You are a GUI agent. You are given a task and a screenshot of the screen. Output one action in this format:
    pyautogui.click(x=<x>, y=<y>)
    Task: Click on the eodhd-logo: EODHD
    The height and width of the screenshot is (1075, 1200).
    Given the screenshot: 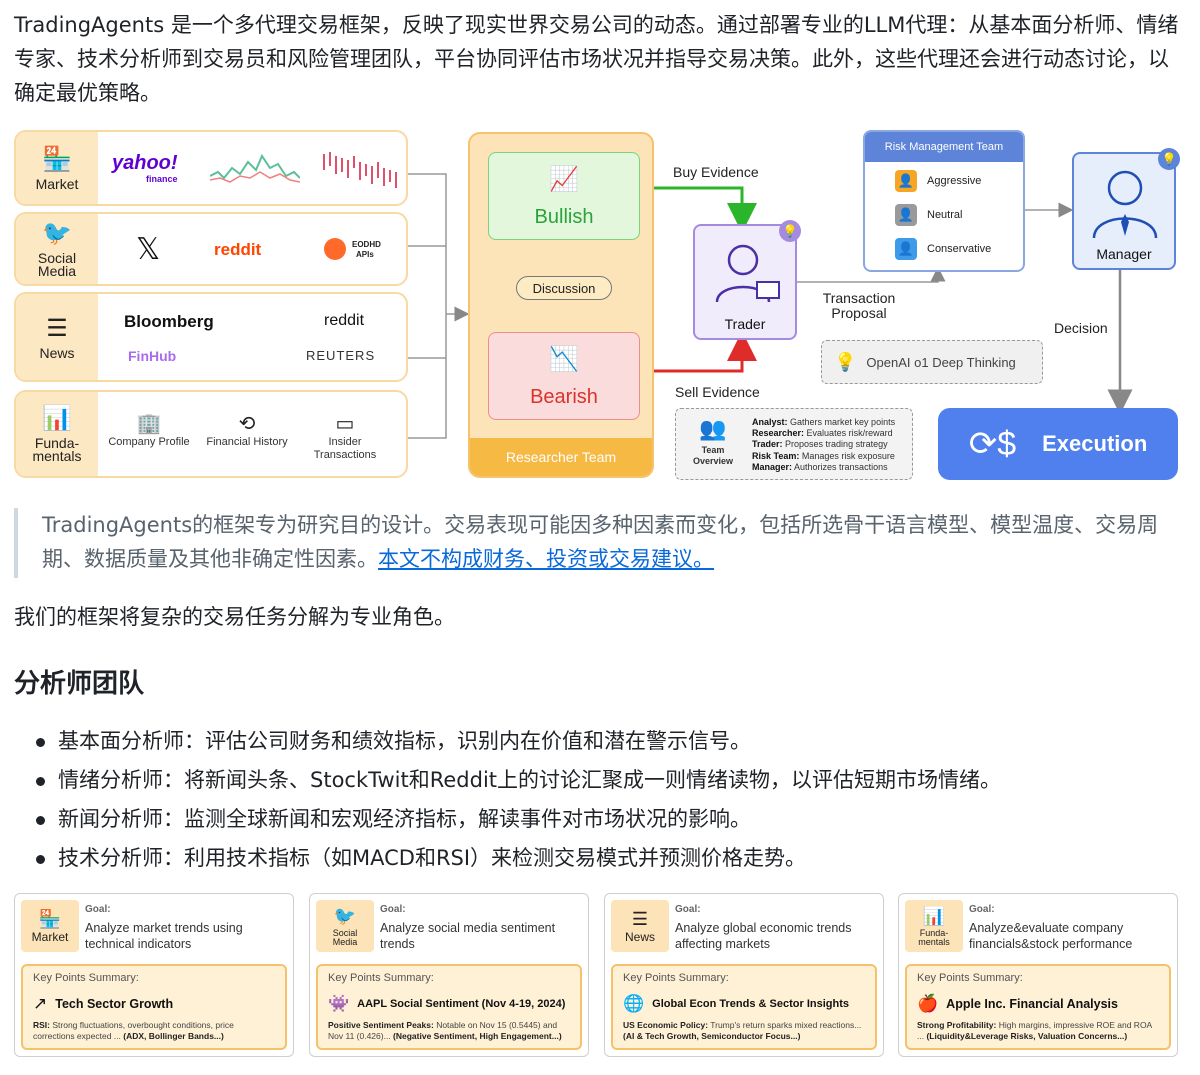 What is the action you would take?
    pyautogui.click(x=366, y=244)
    